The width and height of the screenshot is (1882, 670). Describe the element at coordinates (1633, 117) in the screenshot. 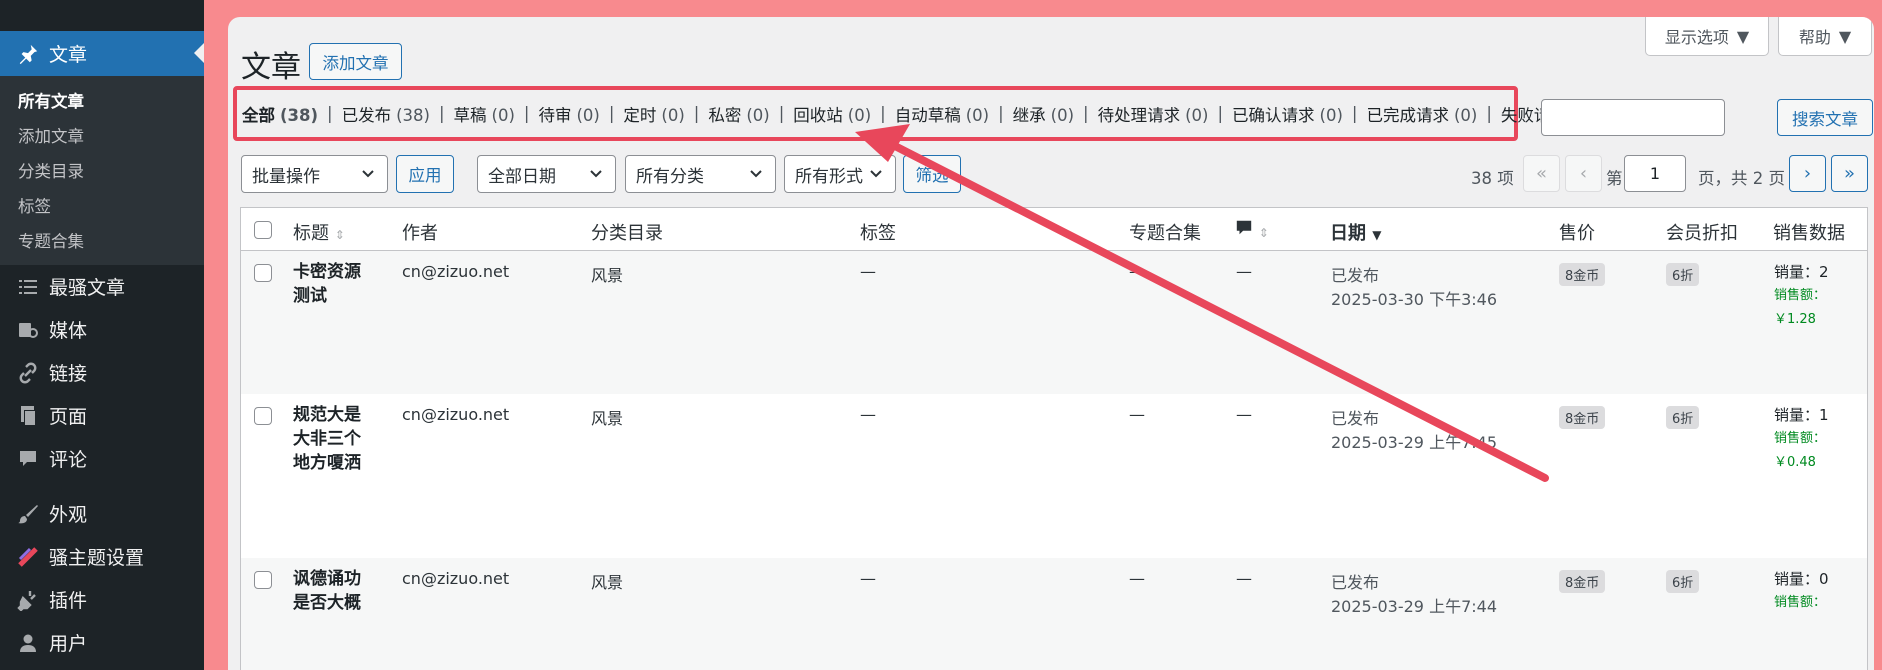

I see `search-input` at that location.